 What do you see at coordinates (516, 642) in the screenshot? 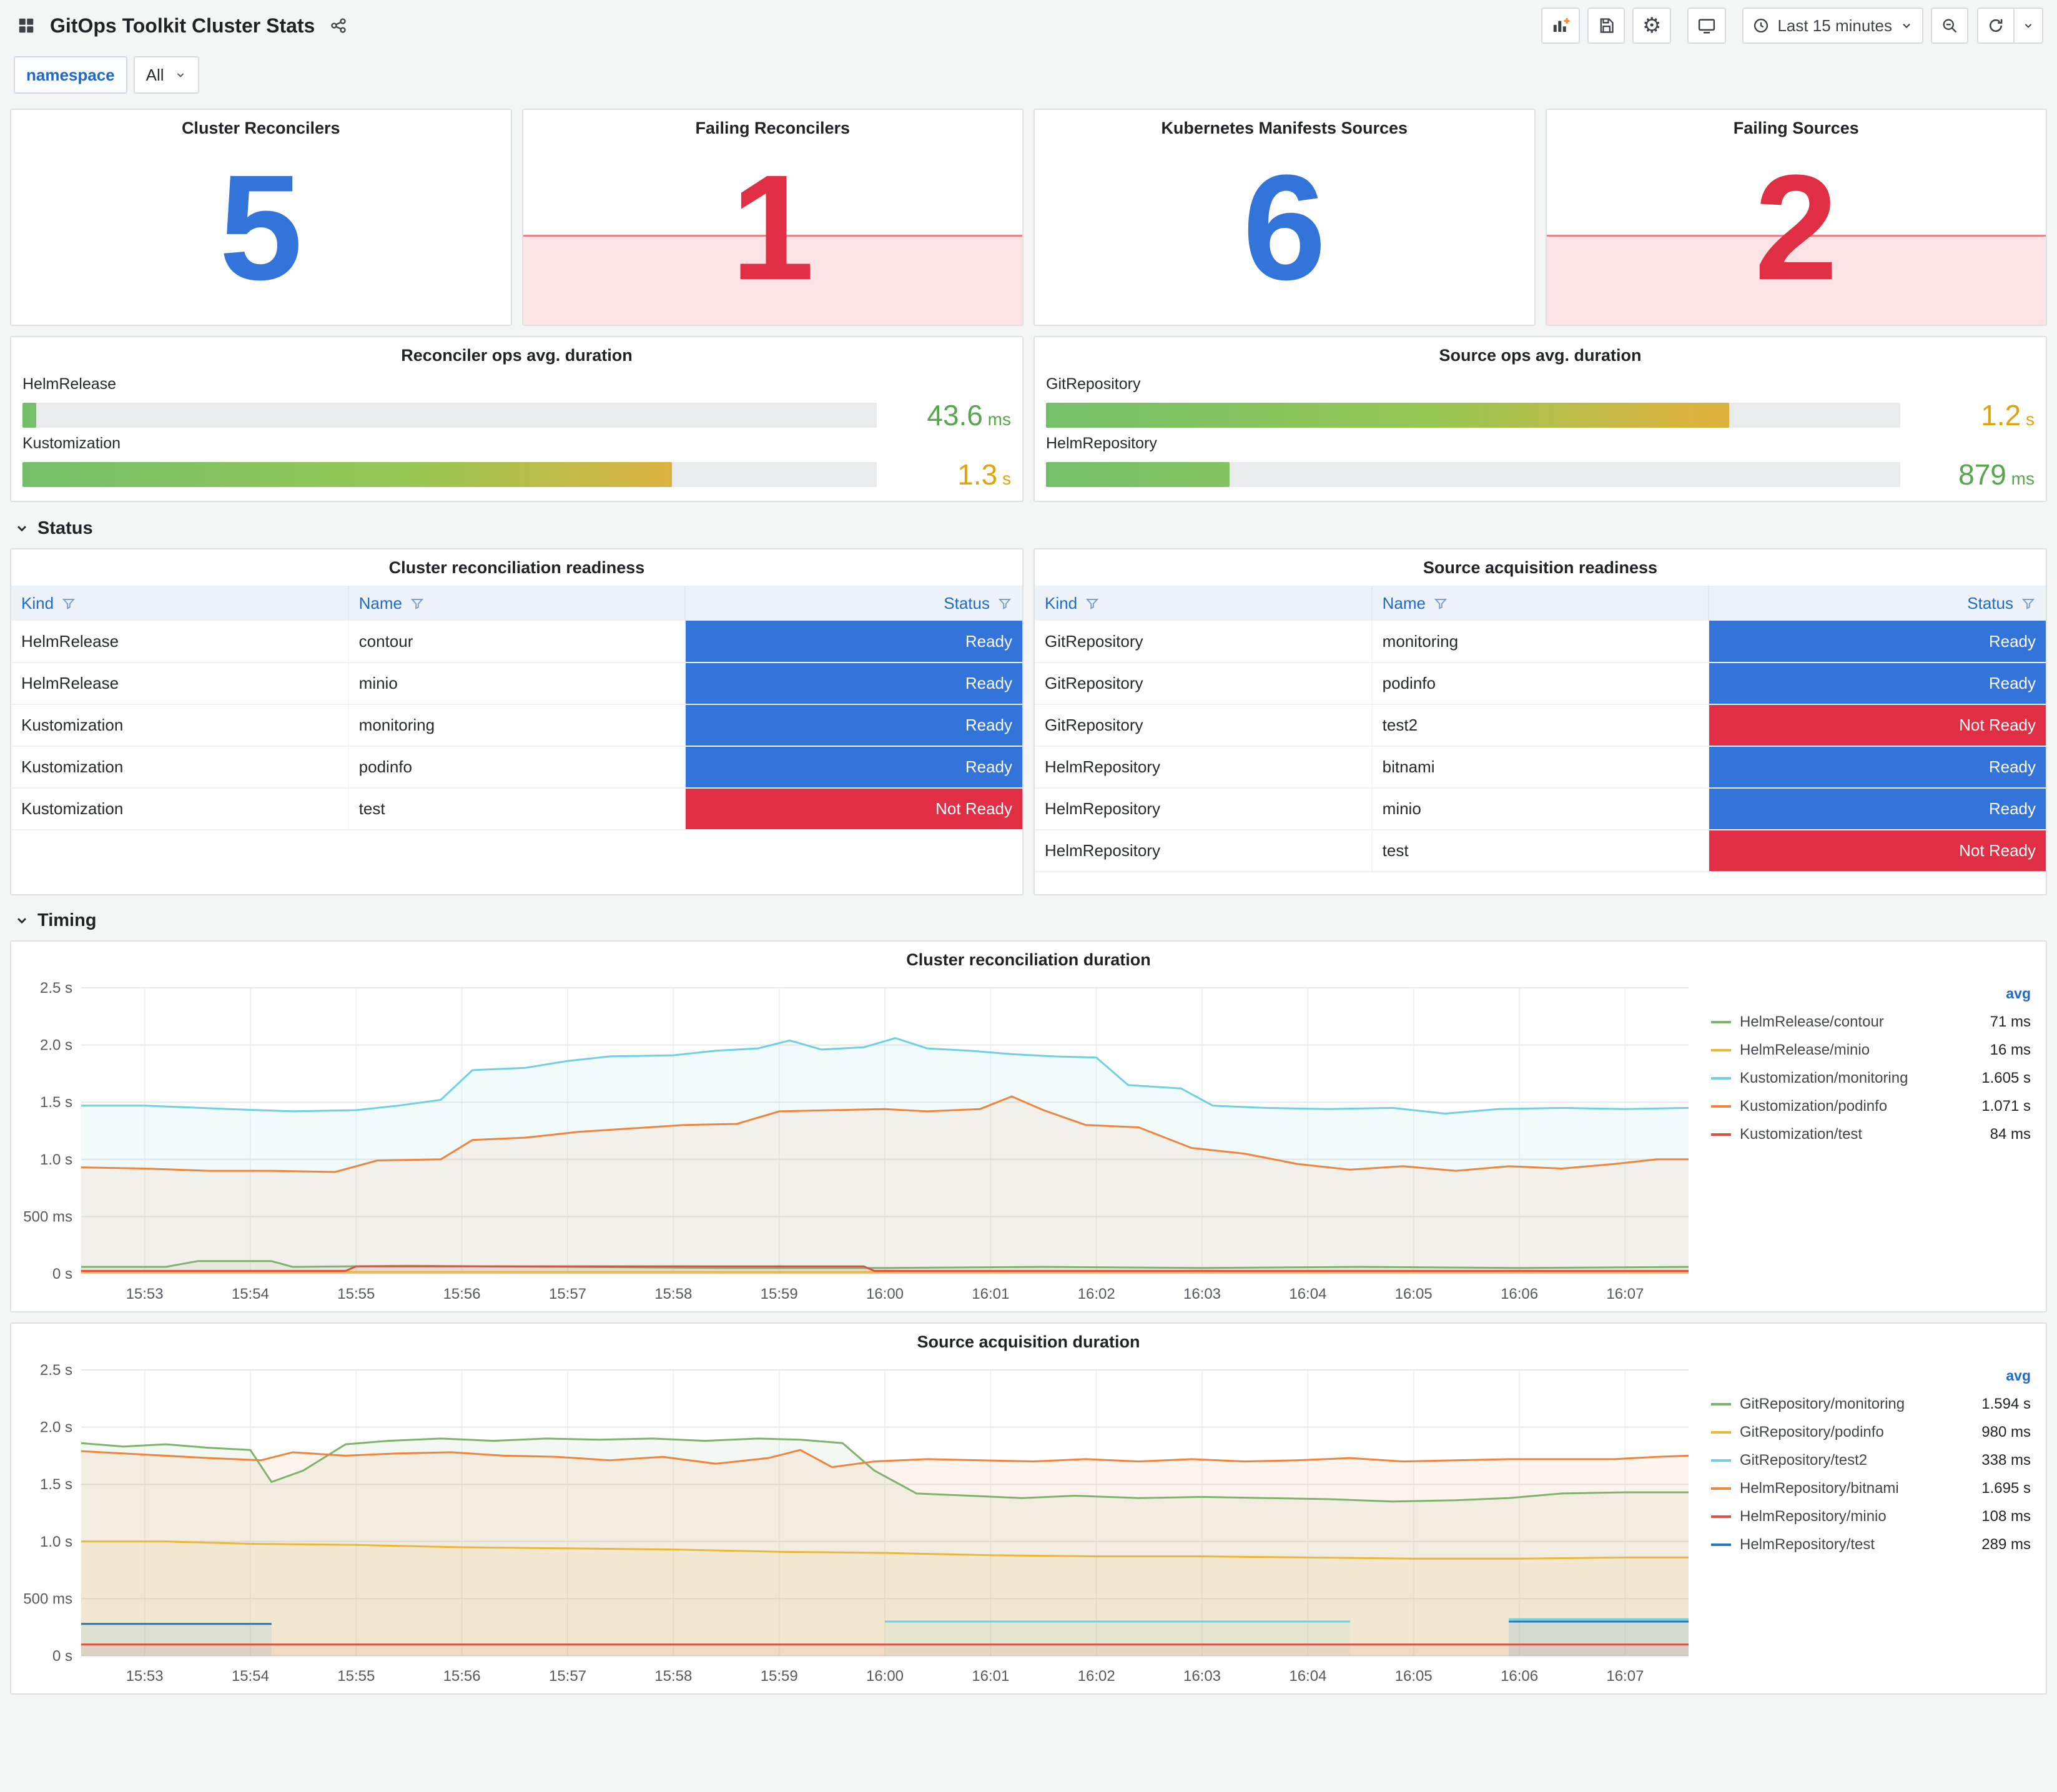
I see `table-row: HelmRelease contour Ready` at bounding box center [516, 642].